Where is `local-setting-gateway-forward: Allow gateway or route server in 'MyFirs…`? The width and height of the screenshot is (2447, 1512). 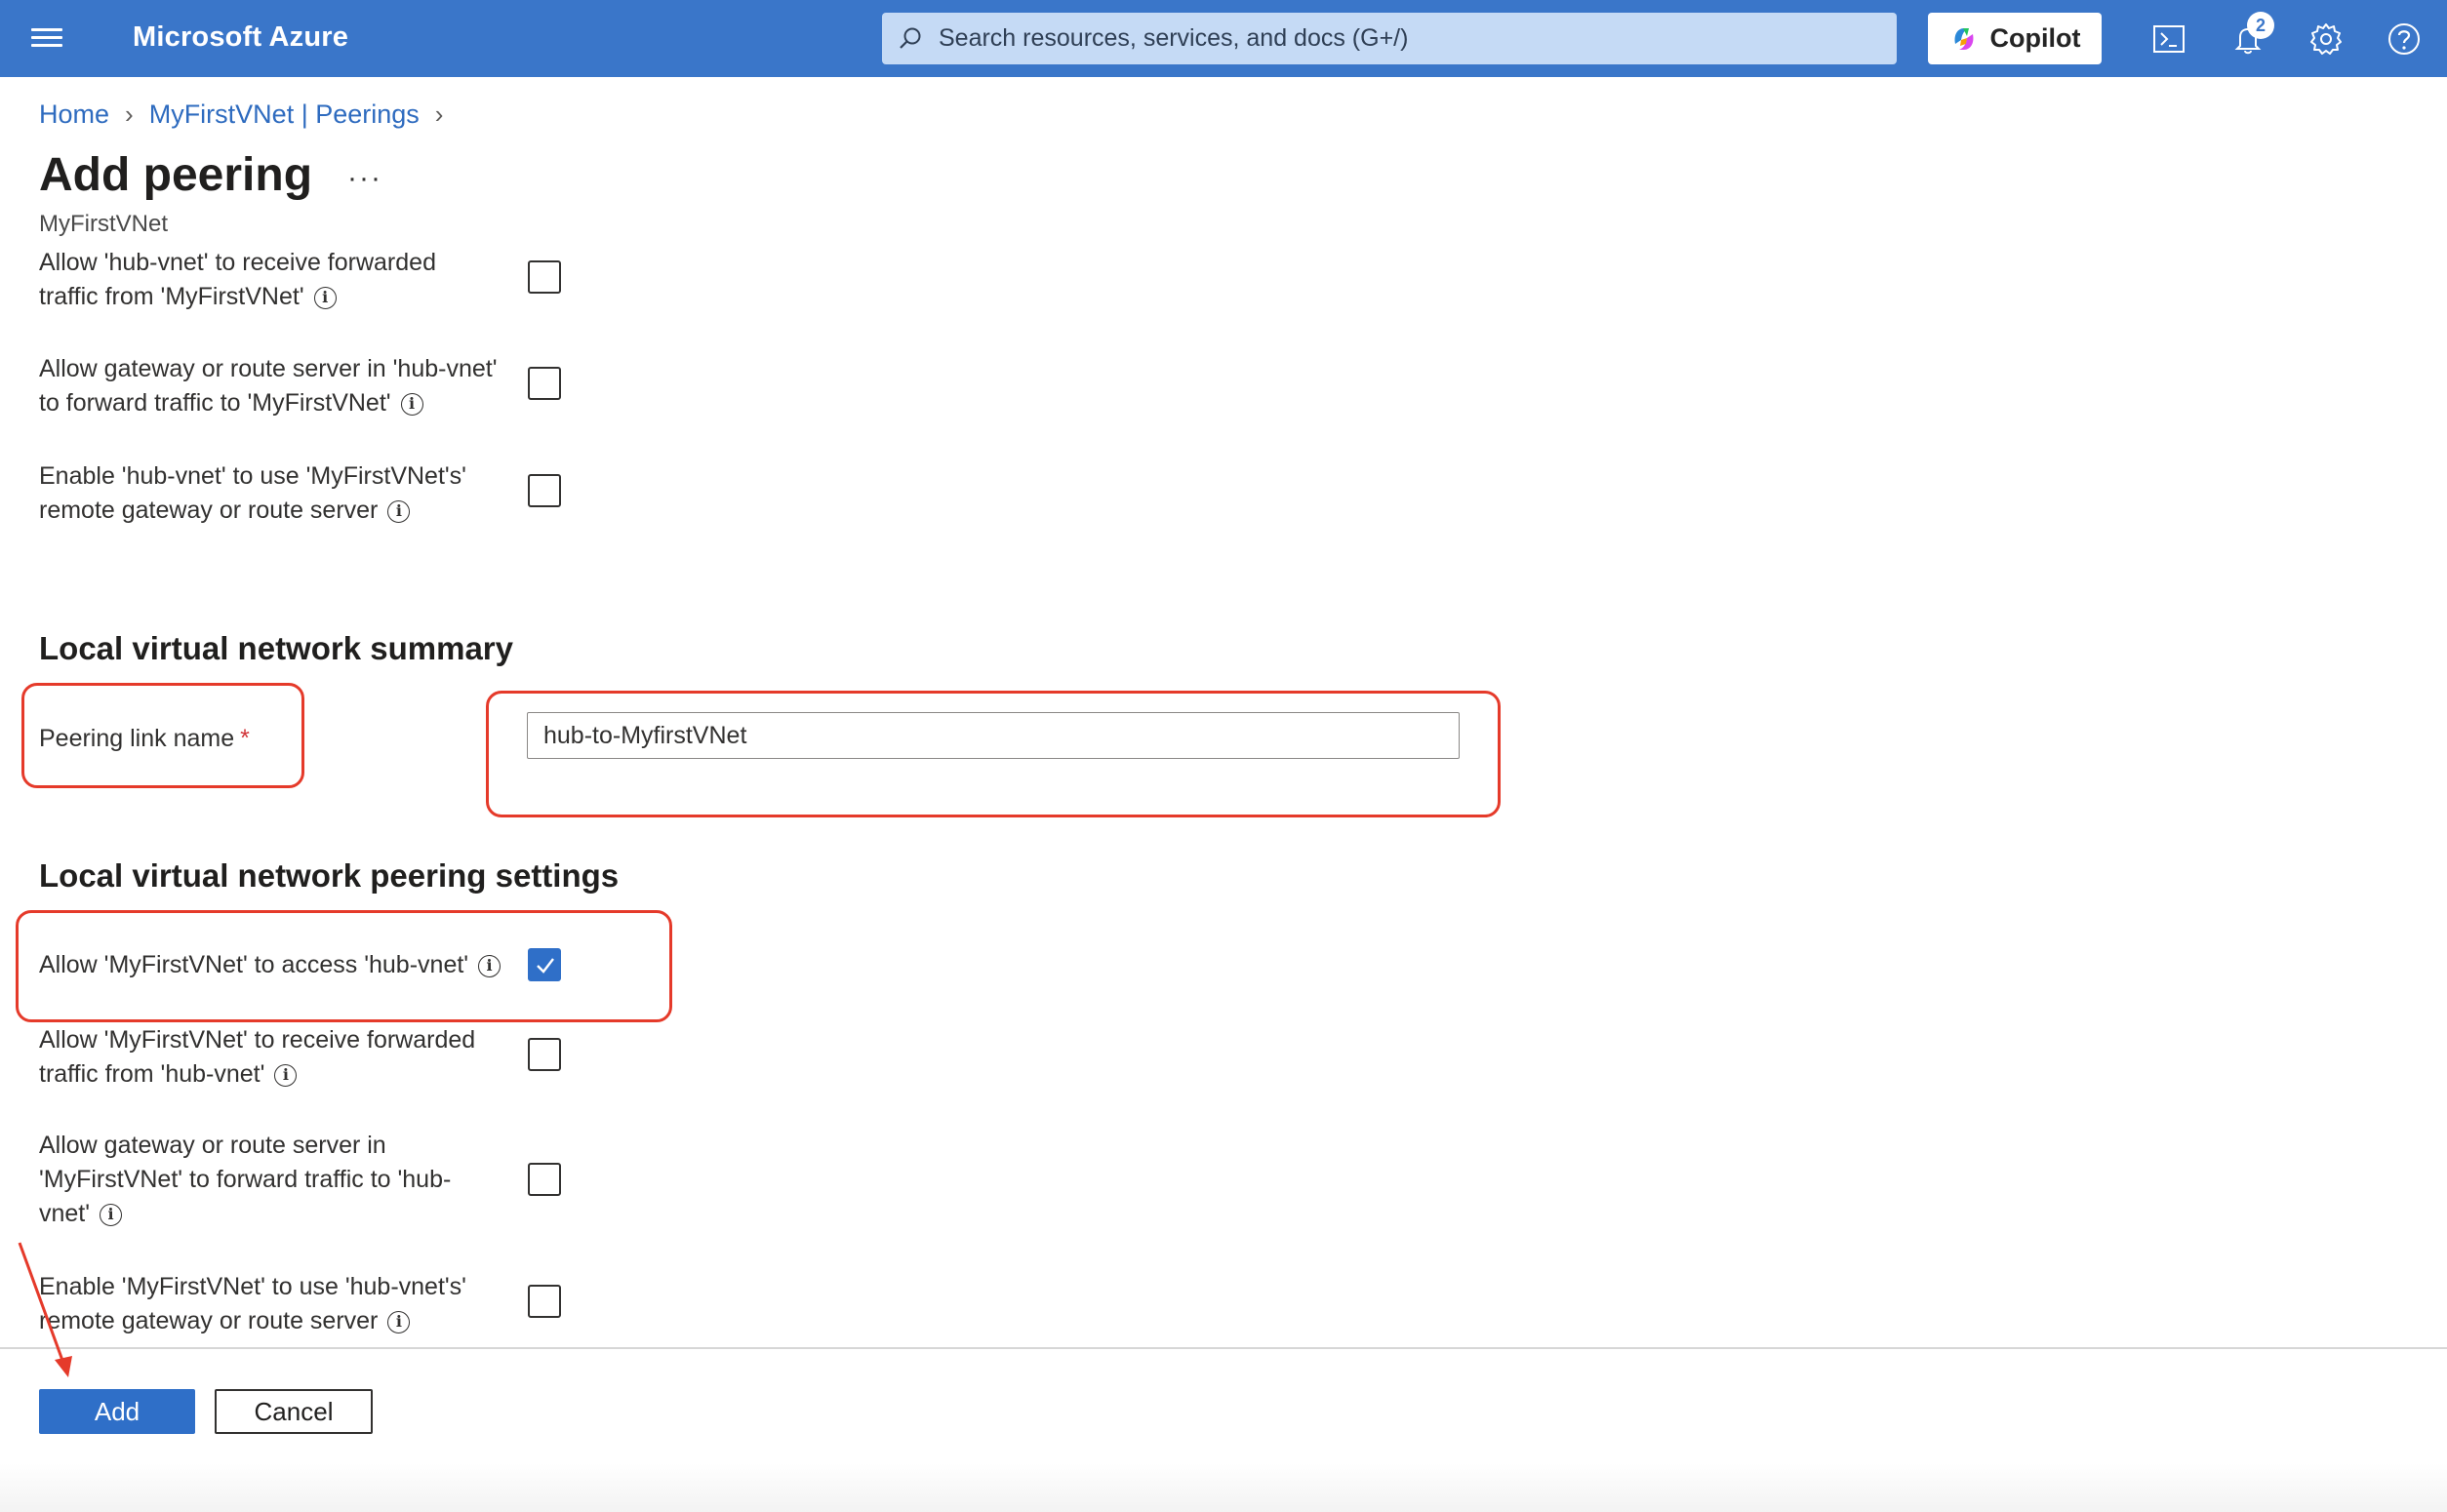 local-setting-gateway-forward: Allow gateway or route server in 'MyFirs… is located at coordinates (245, 1179).